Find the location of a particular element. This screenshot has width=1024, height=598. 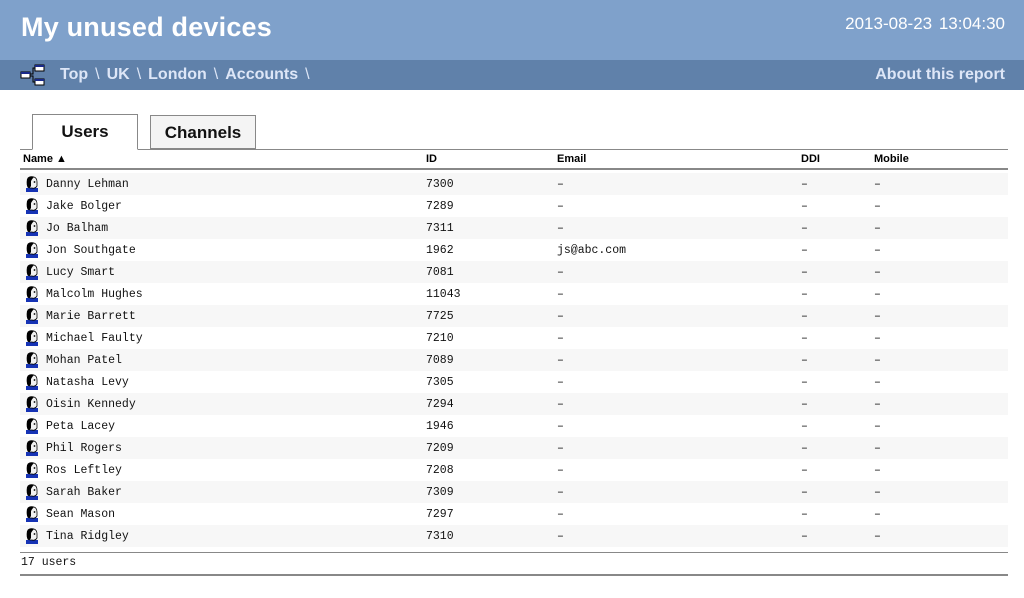

table-row: Peta Lacey 1946– – – is located at coordinates (514, 426).